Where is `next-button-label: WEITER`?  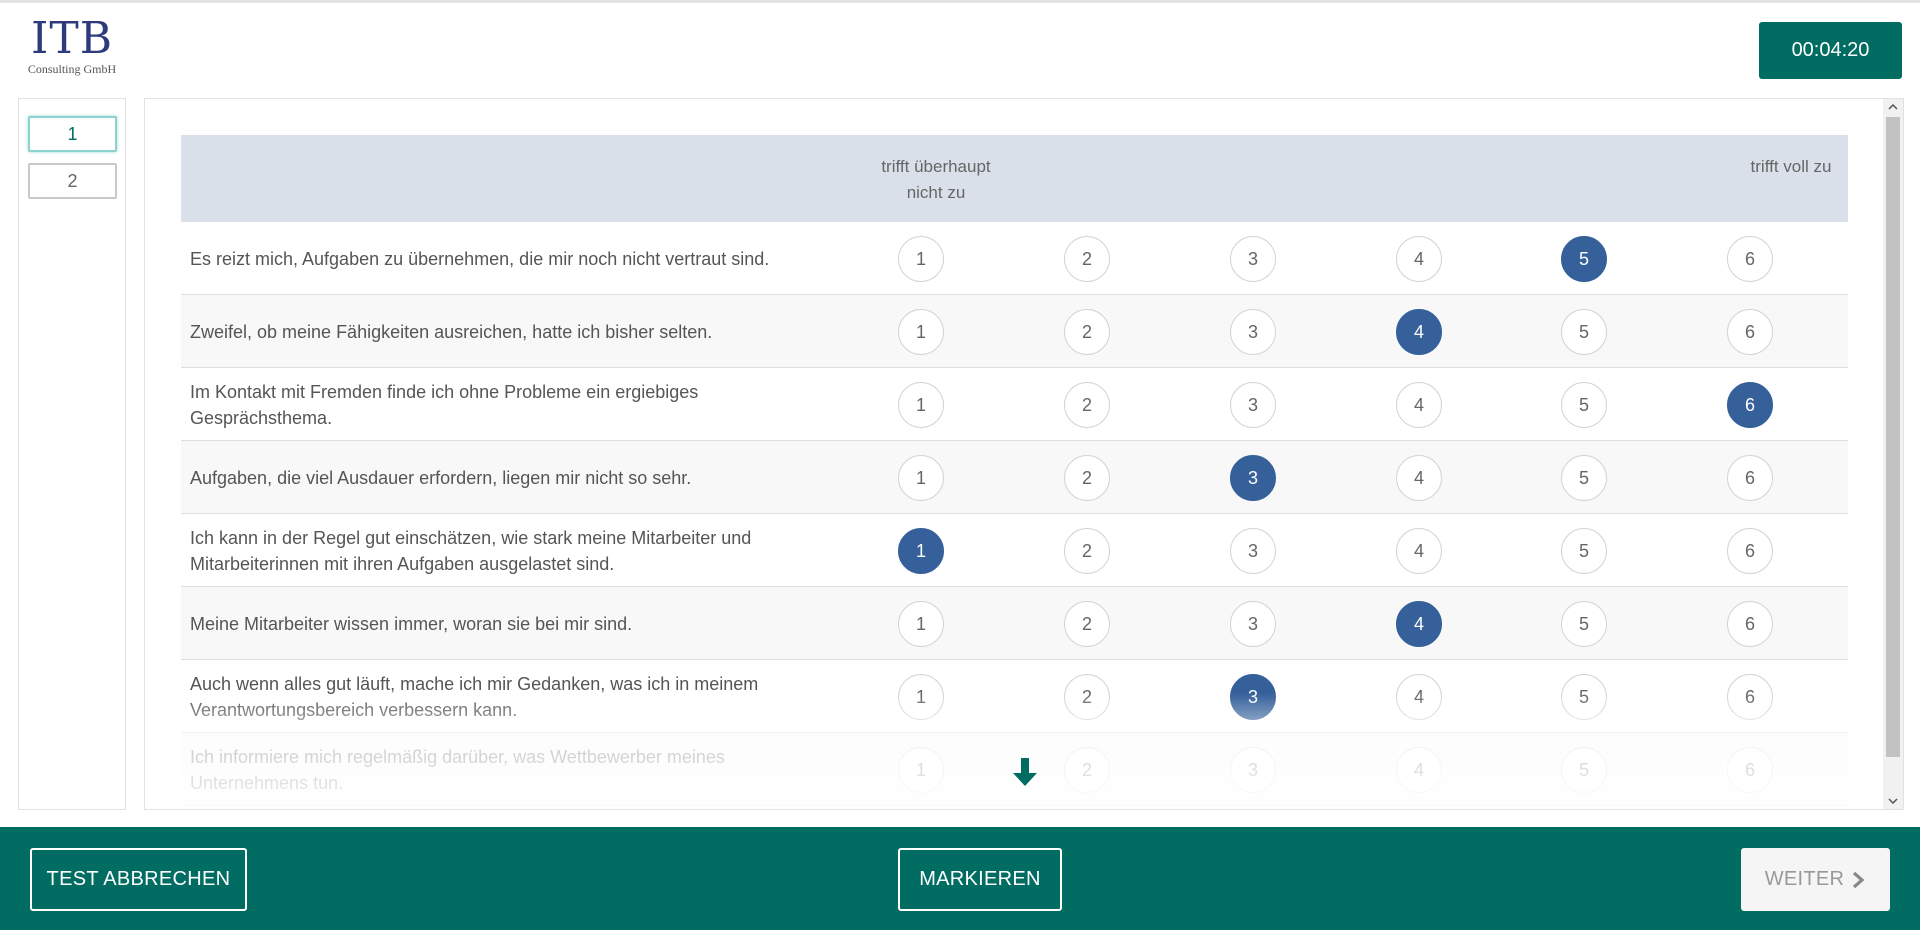 next-button-label: WEITER is located at coordinates (1804, 879).